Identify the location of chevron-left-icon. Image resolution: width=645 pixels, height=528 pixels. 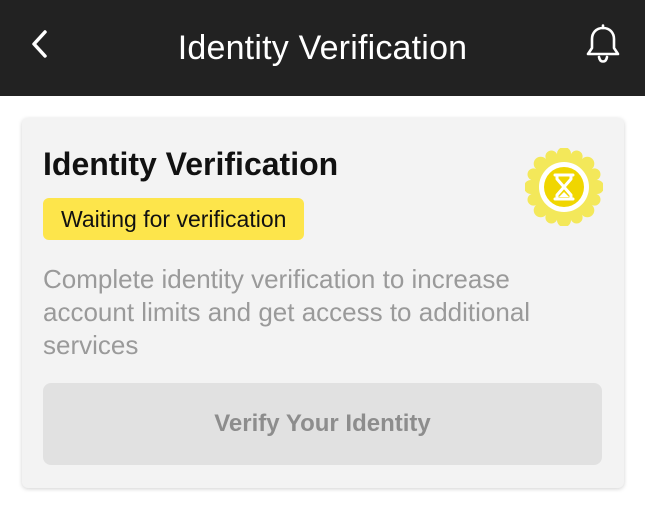
(39, 44).